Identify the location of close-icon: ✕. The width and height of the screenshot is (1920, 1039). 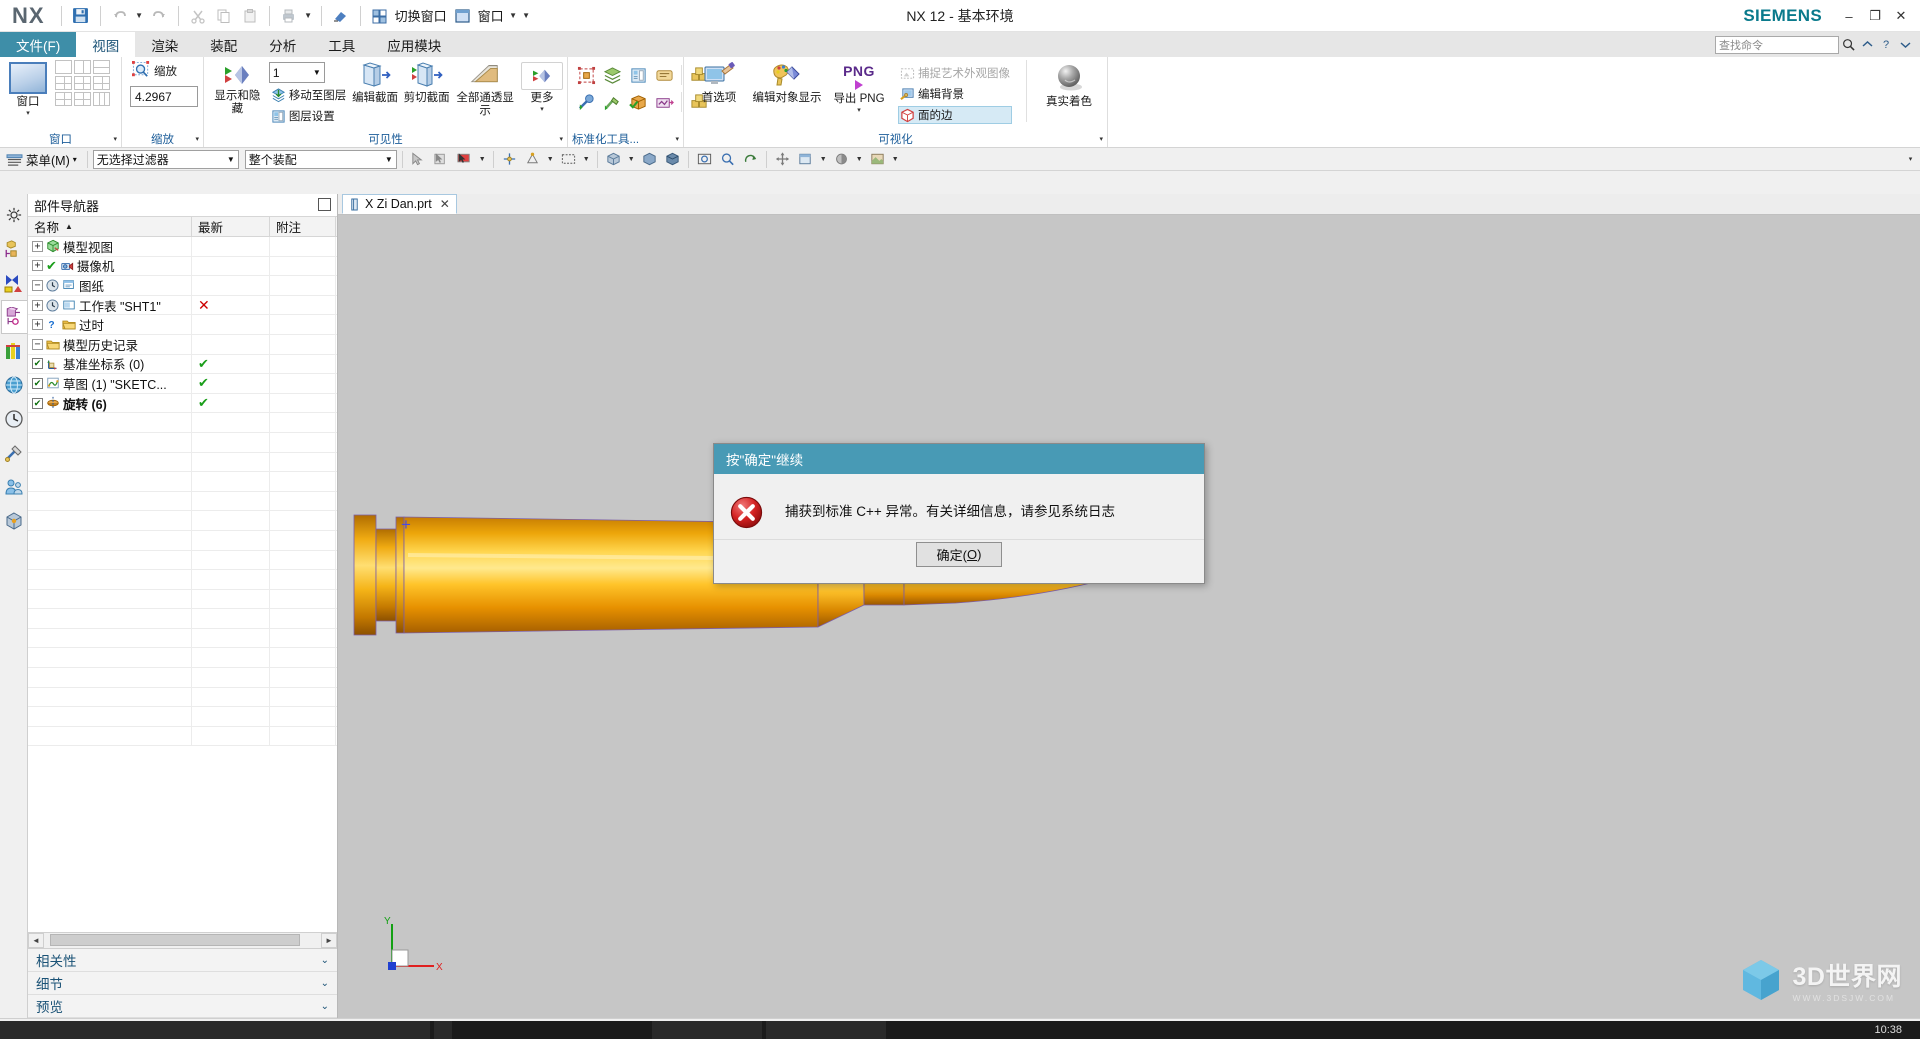
(445, 204).